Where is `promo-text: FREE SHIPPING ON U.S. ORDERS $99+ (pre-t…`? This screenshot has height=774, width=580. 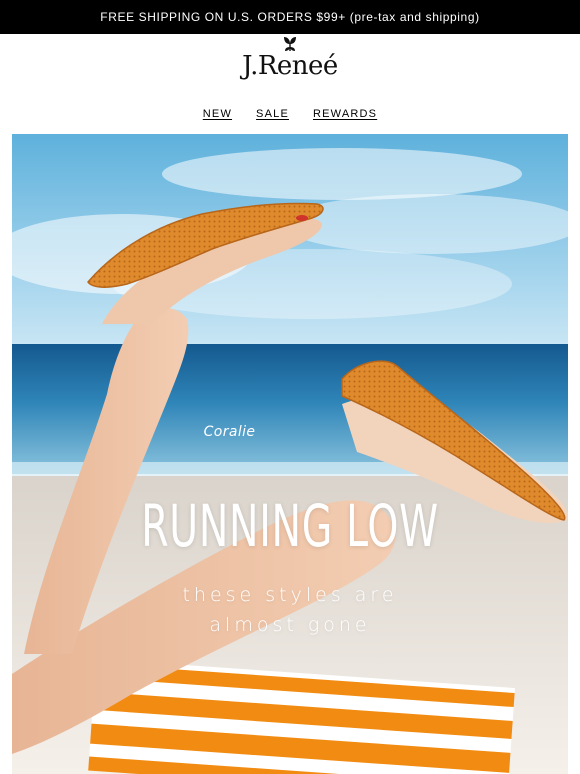
promo-text: FREE SHIPPING ON U.S. ORDERS $99+ (pre-t… is located at coordinates (290, 17).